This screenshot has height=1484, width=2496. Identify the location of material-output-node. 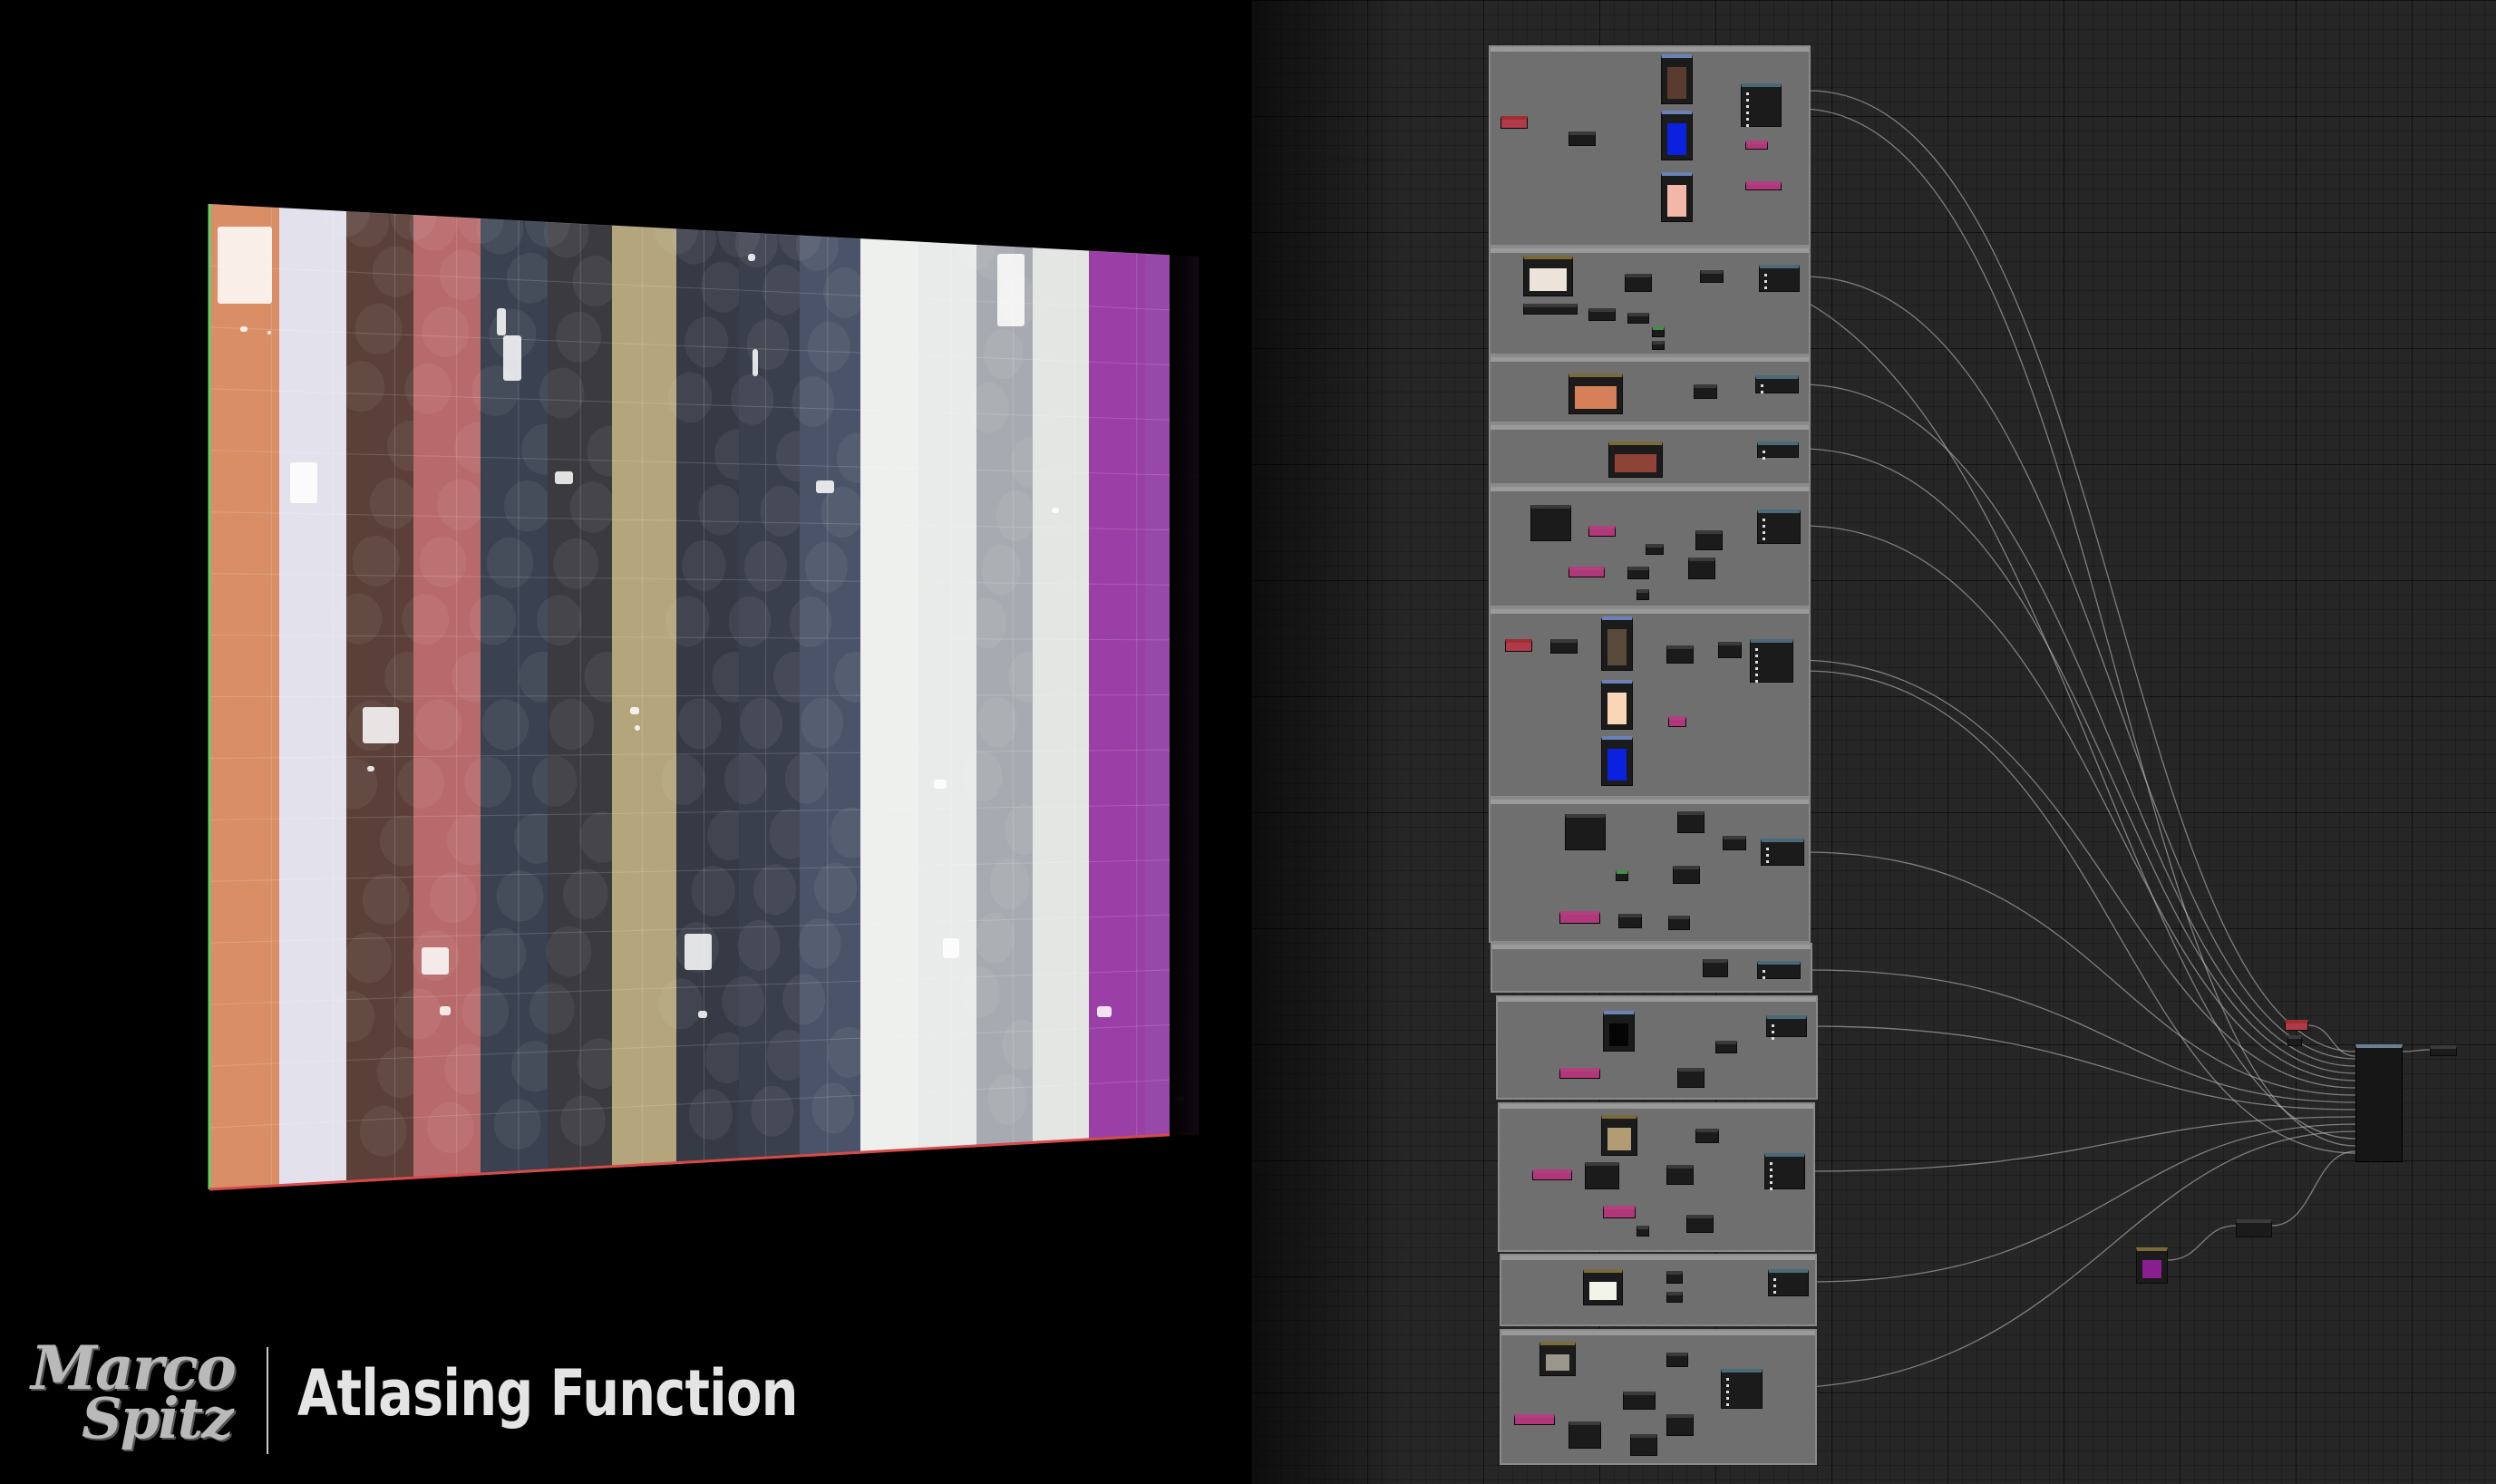
(2379, 1103).